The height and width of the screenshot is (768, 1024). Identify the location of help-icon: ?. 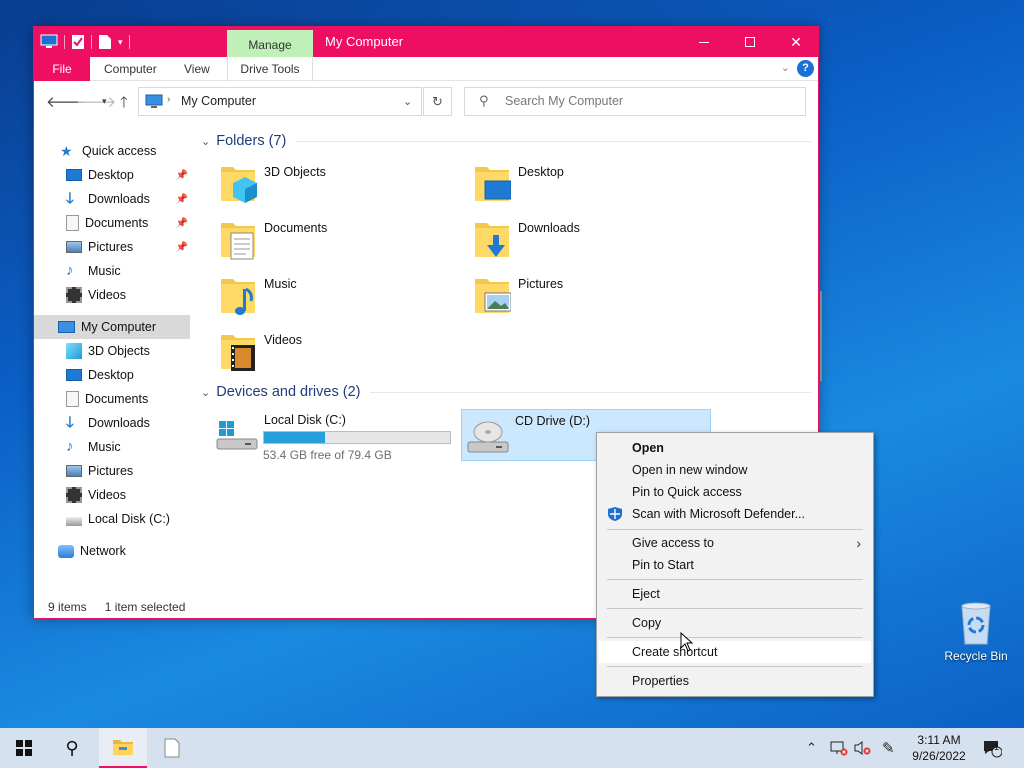
(805, 68).